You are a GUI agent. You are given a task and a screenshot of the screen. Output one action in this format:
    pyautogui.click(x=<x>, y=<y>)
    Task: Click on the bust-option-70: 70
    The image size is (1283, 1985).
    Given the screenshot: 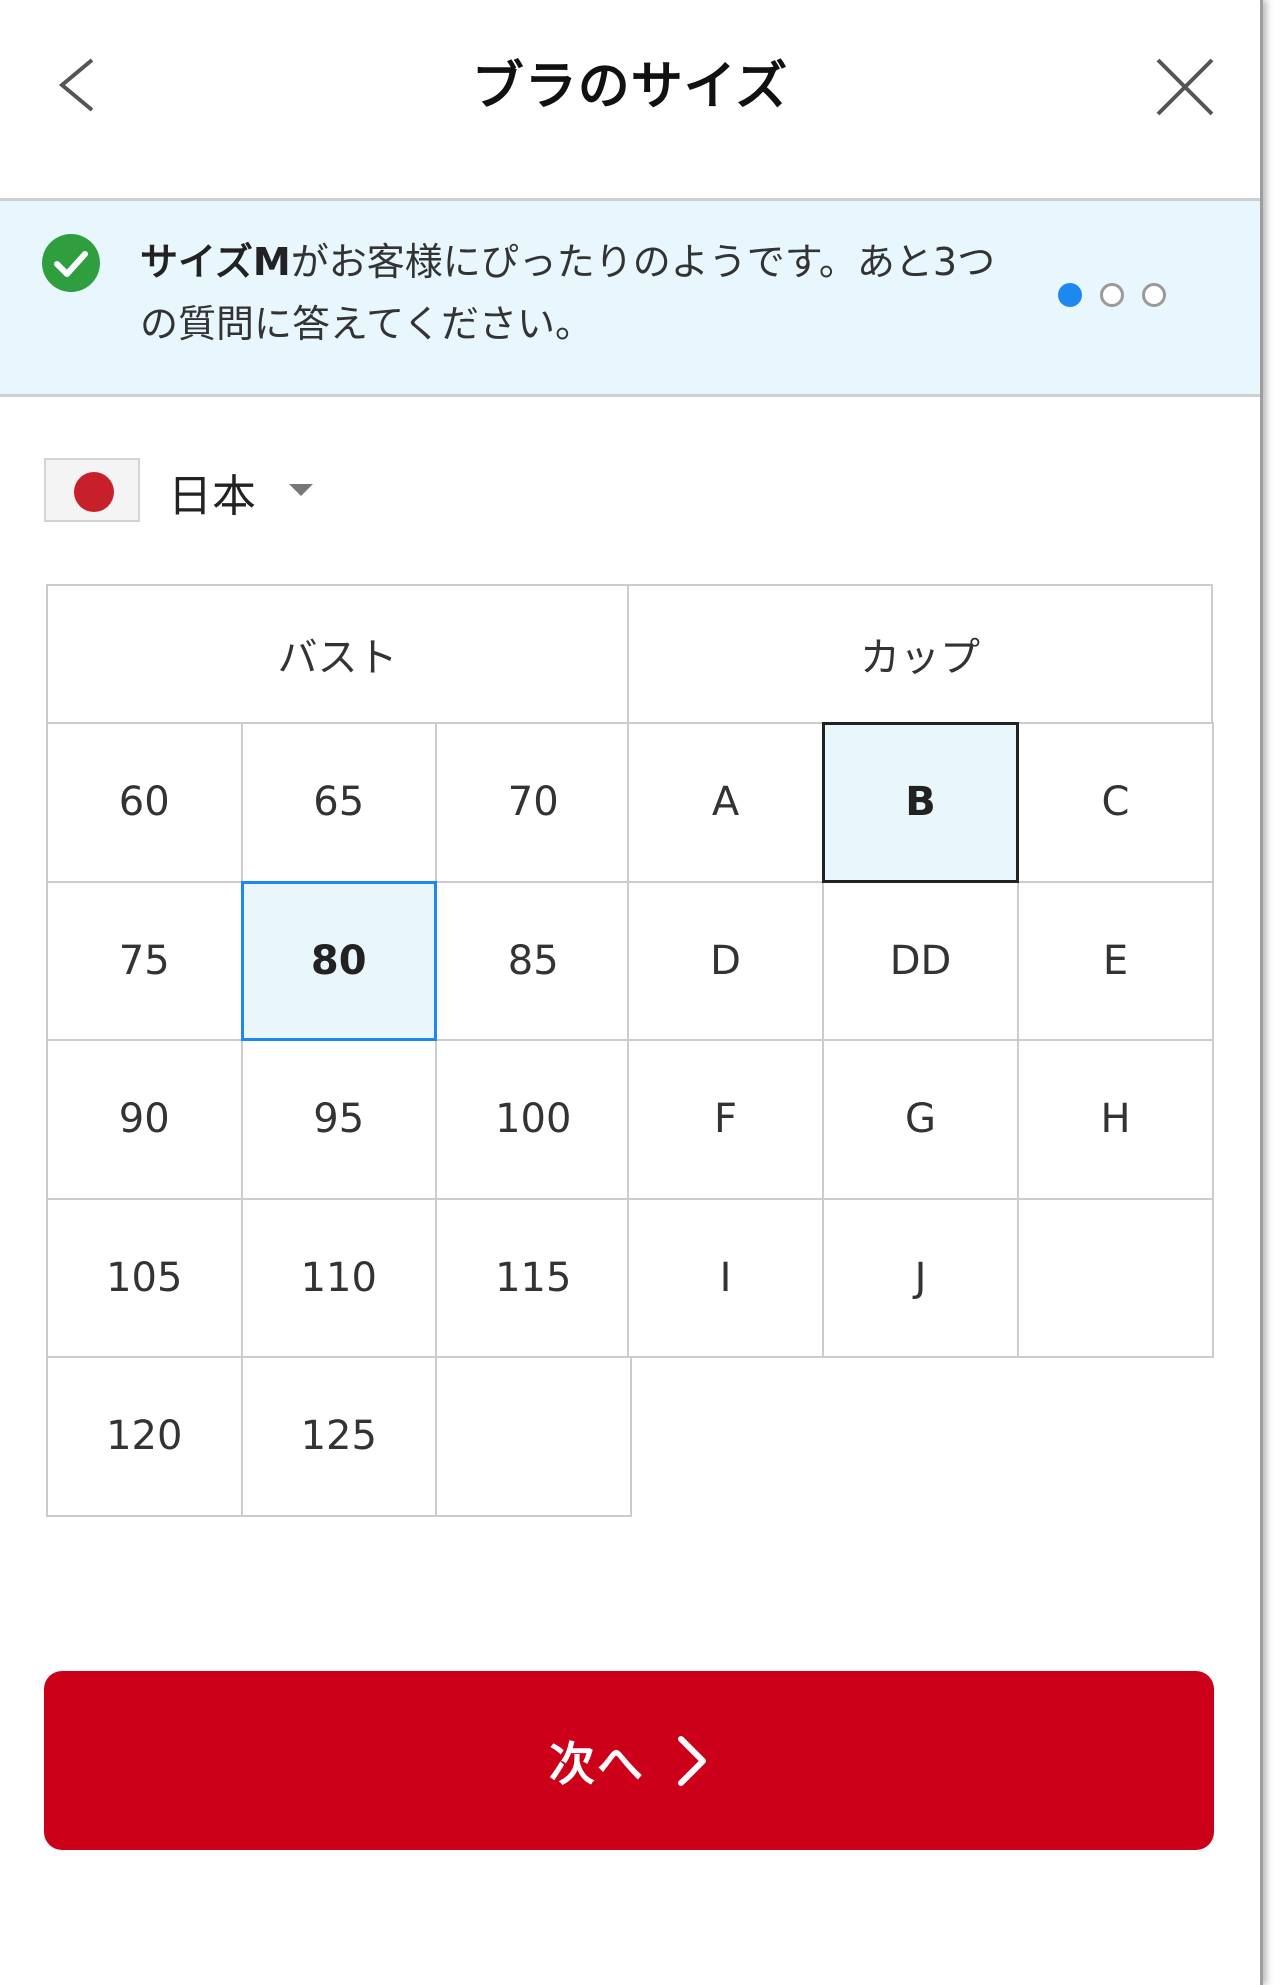 What is the action you would take?
    pyautogui.click(x=533, y=802)
    